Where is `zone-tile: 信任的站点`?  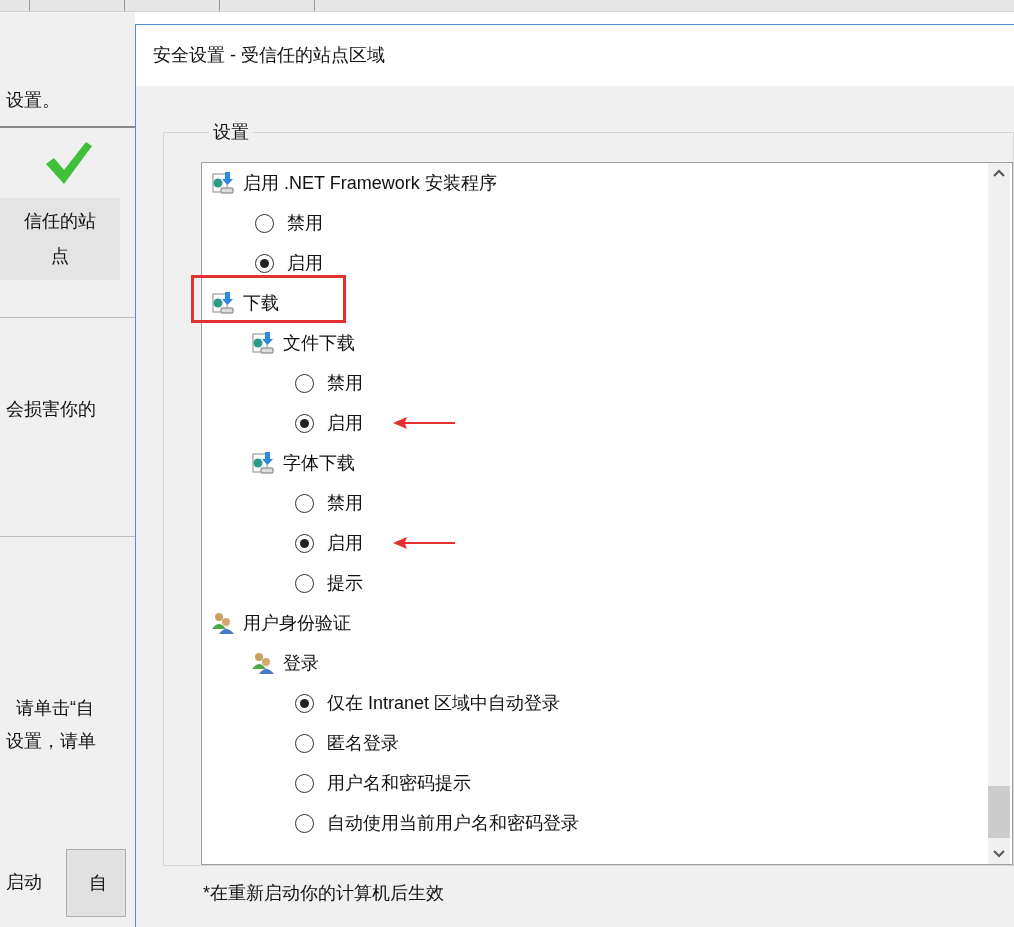 zone-tile: 信任的站点 is located at coordinates (60, 239).